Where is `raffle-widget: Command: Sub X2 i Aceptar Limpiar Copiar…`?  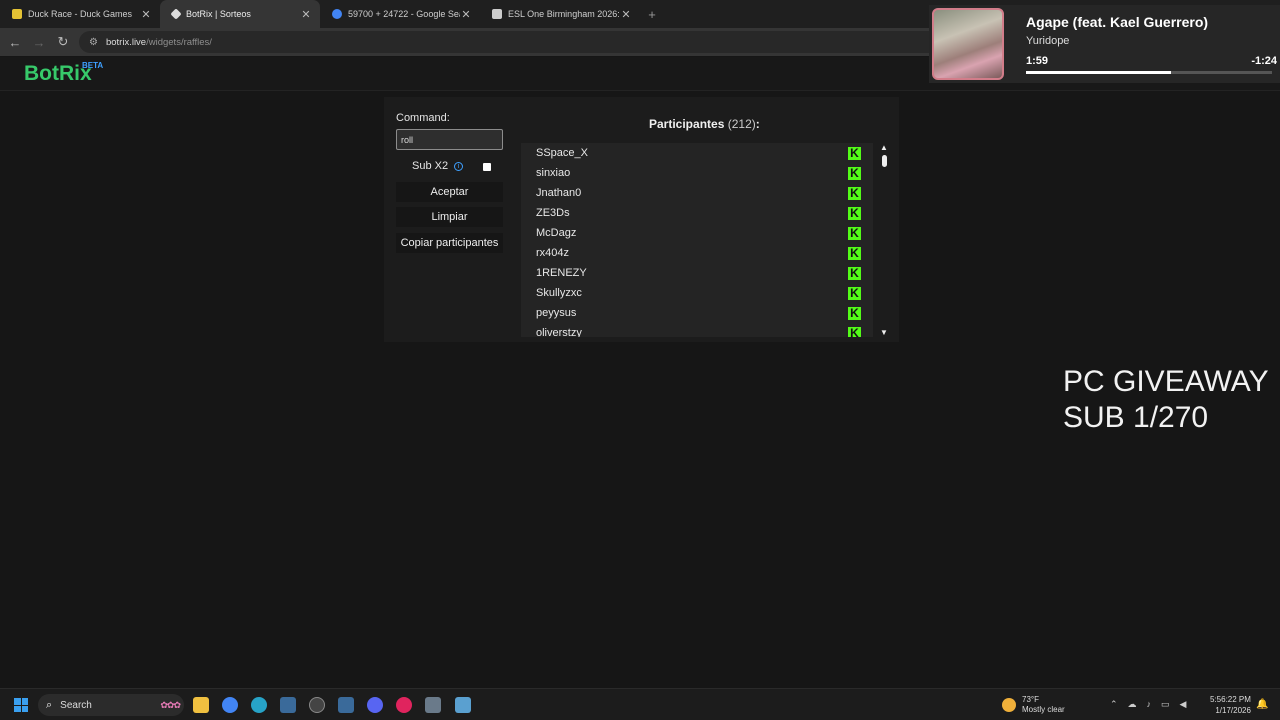
raffle-widget: Command: Sub X2 i Aceptar Limpiar Copiar… is located at coordinates (641, 219).